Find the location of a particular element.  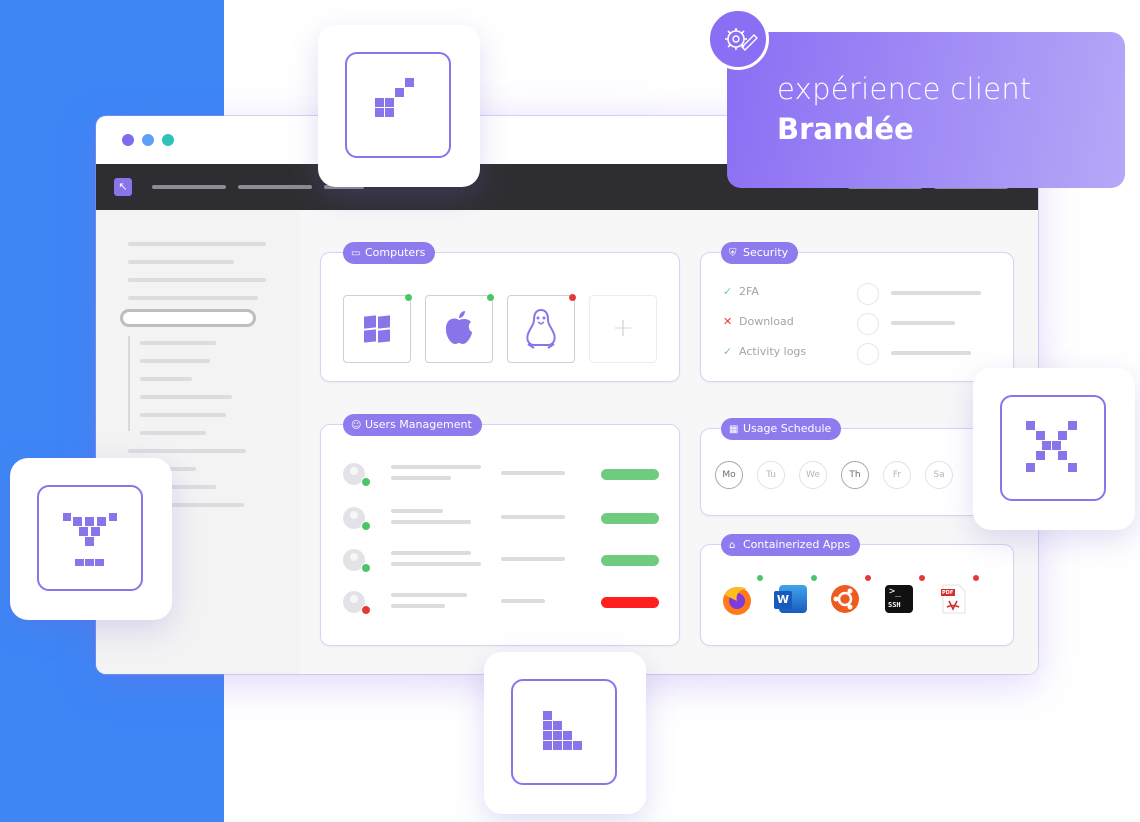

app-ubuntu-button is located at coordinates (848, 597).